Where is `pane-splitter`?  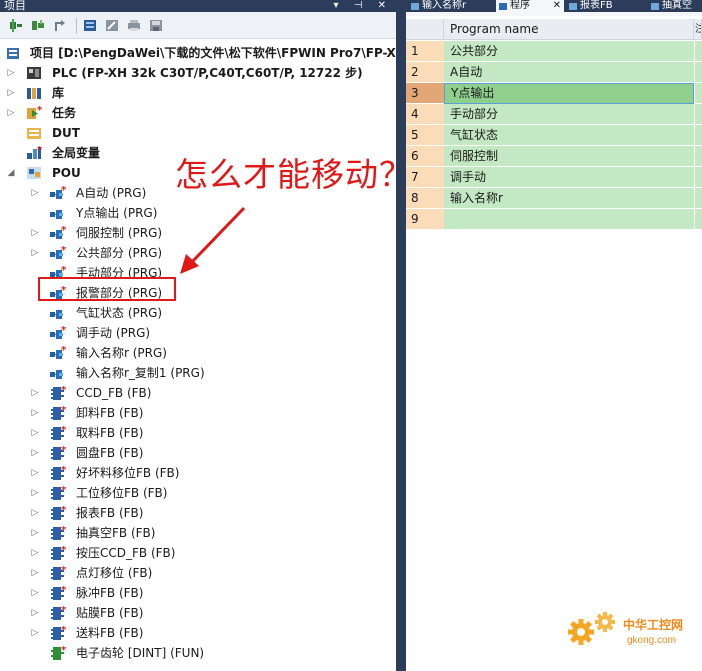
pane-splitter is located at coordinates (401, 335).